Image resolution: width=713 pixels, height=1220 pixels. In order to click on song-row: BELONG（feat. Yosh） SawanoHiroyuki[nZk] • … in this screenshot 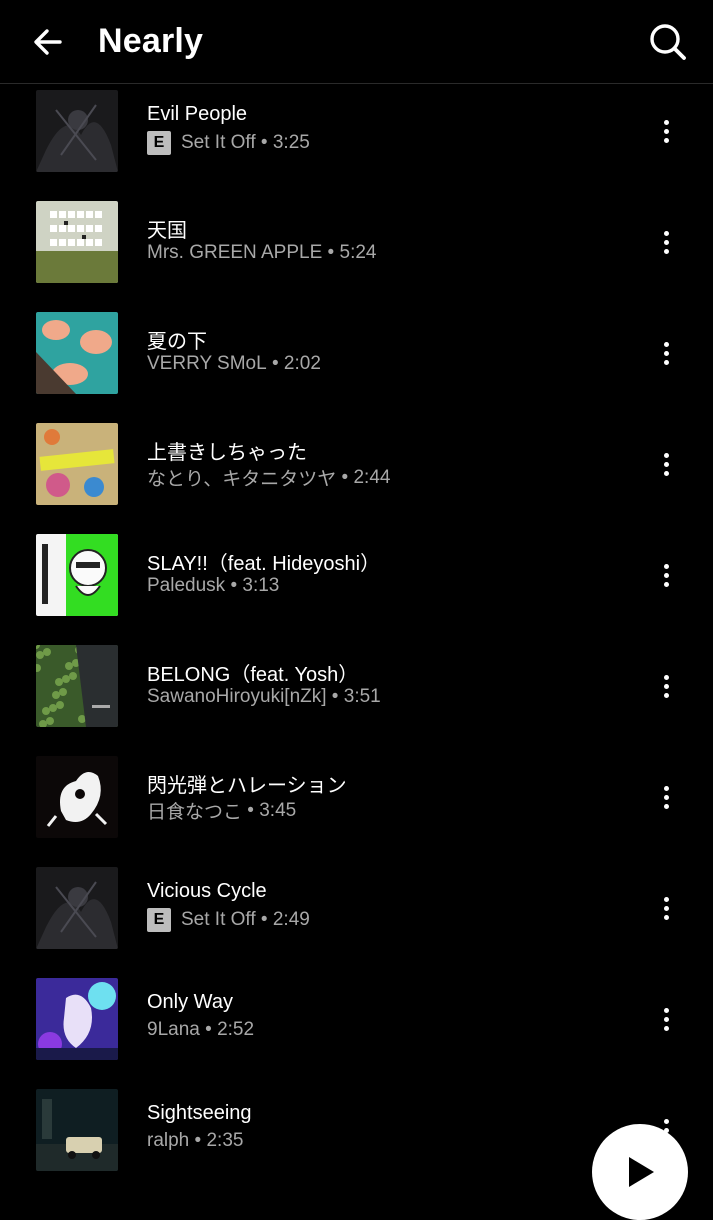, I will do `click(356, 695)`.